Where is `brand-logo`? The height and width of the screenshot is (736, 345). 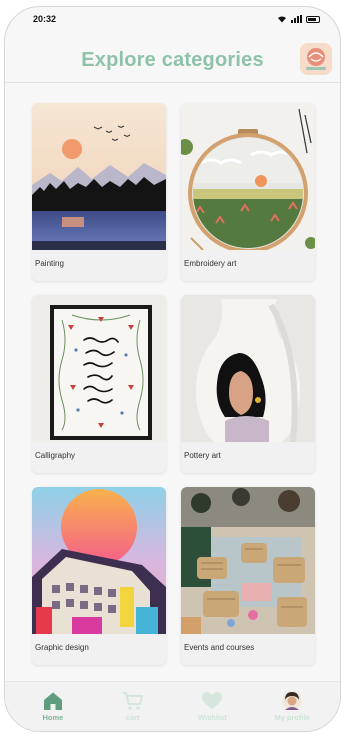
brand-logo is located at coordinates (316, 59).